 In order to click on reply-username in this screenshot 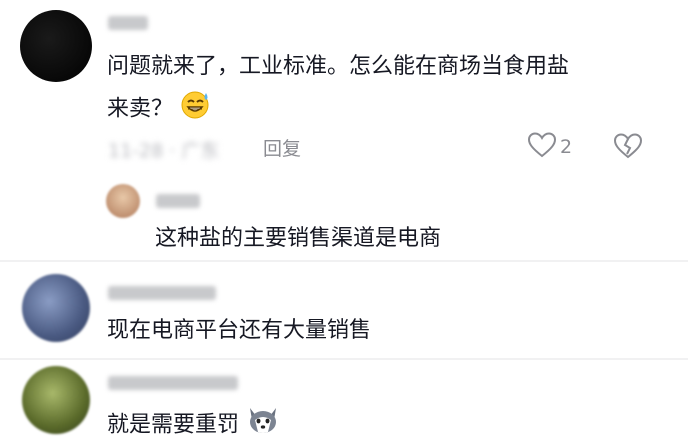, I will do `click(178, 201)`.